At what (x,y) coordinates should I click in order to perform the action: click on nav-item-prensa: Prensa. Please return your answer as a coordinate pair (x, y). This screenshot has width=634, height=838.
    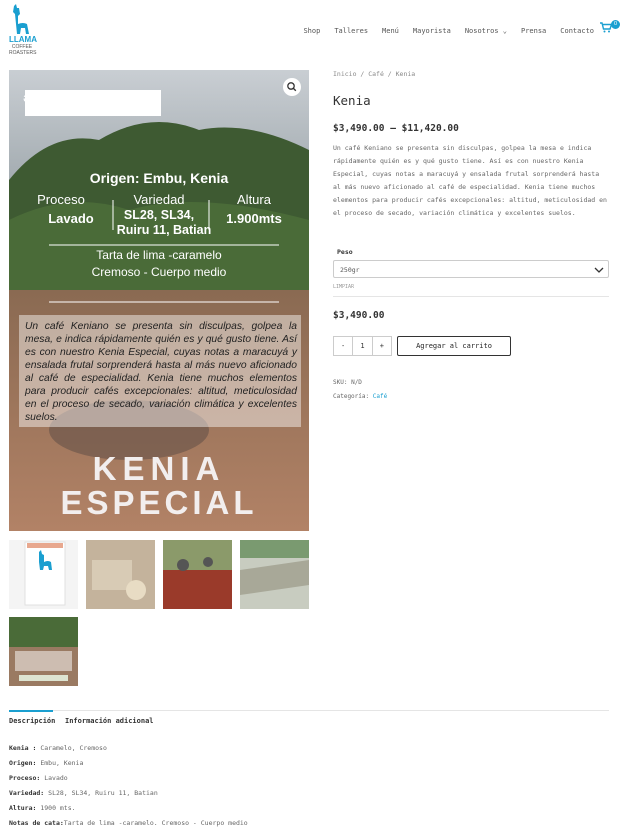
    Looking at the image, I should click on (533, 31).